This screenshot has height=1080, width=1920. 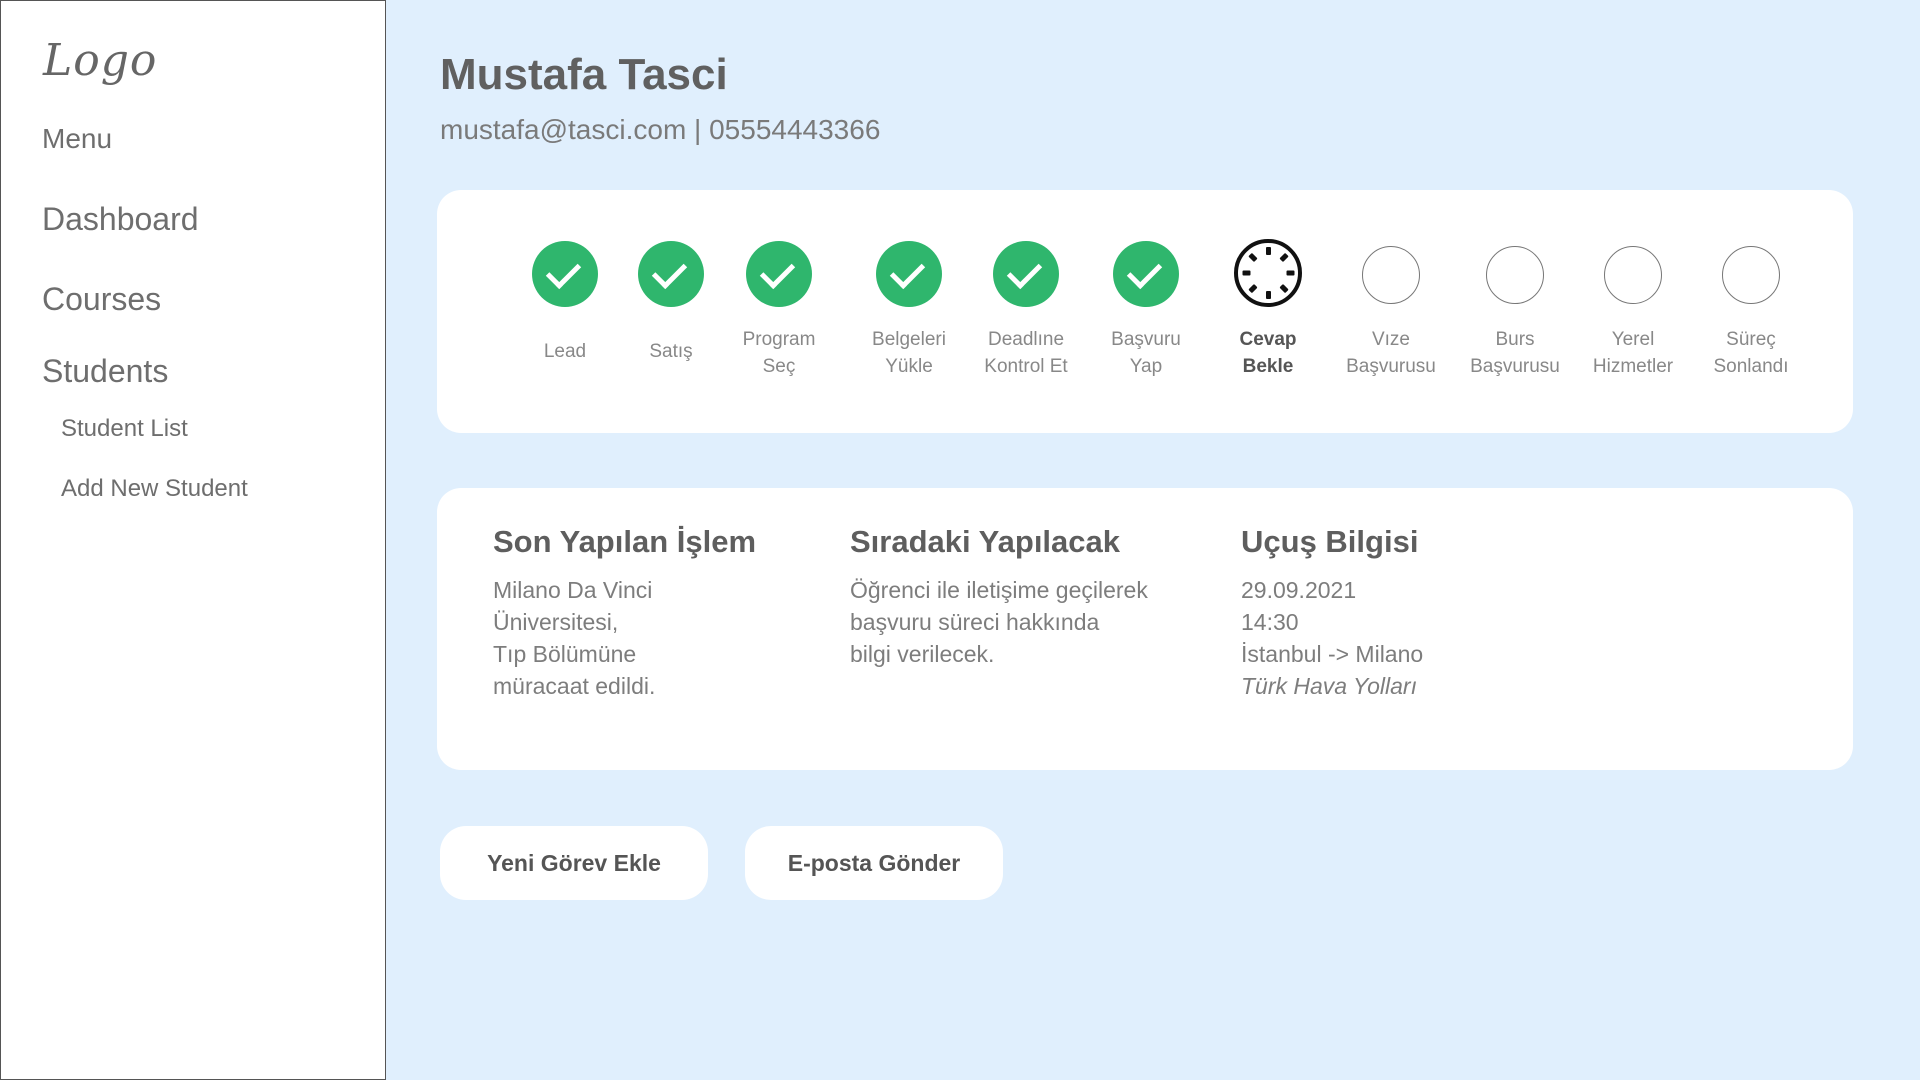 I want to click on add-task-button: Yeni Görev Ekle, so click(x=574, y=863).